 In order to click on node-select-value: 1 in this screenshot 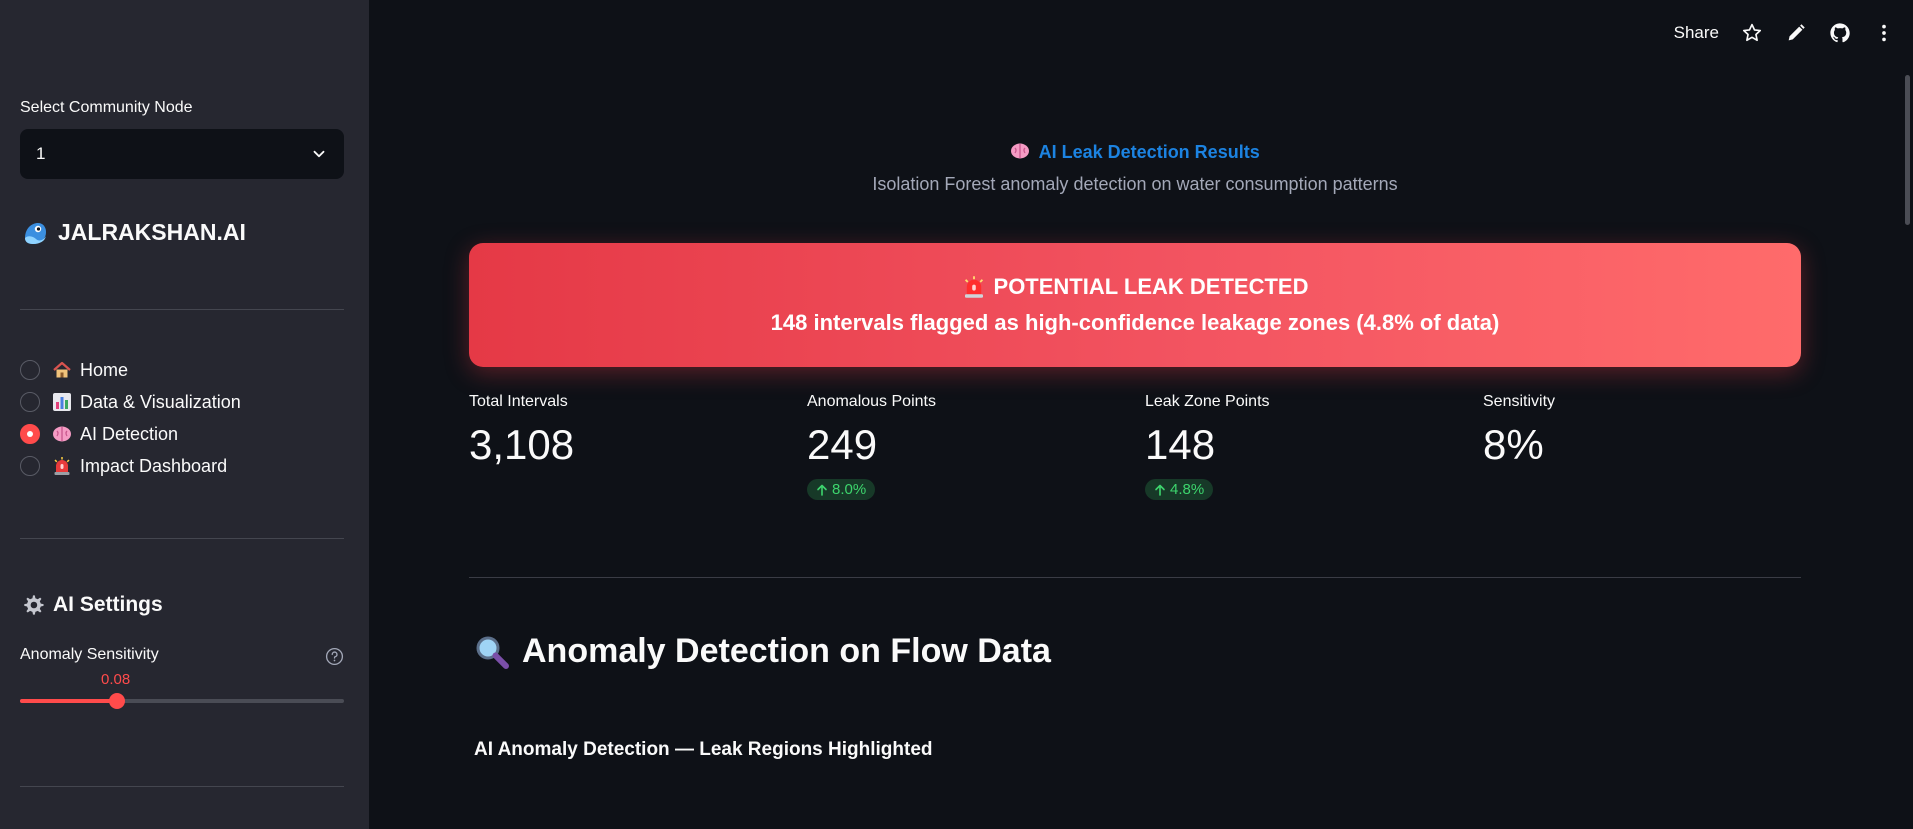, I will do `click(41, 153)`.